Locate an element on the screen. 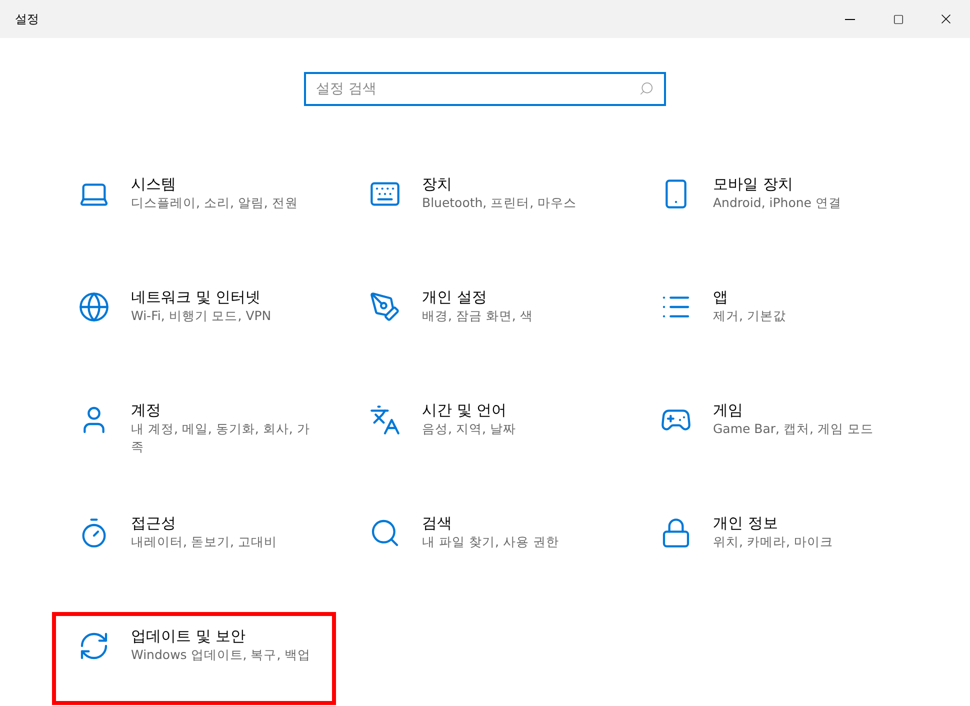 This screenshot has height=706, width=970. tile-description: 음성, 지역, 날짜 is located at coordinates (469, 429).